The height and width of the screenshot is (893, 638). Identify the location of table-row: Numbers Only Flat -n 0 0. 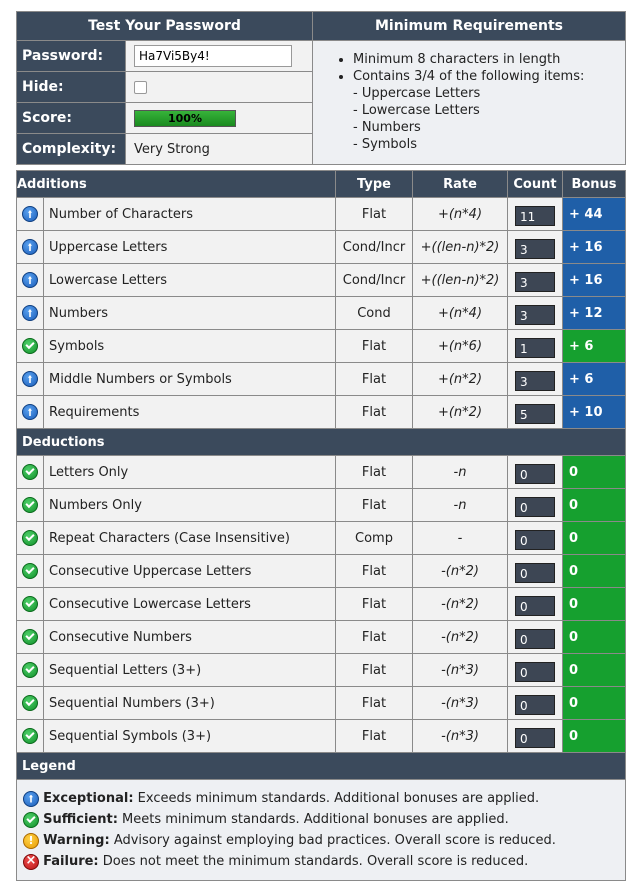
(321, 505).